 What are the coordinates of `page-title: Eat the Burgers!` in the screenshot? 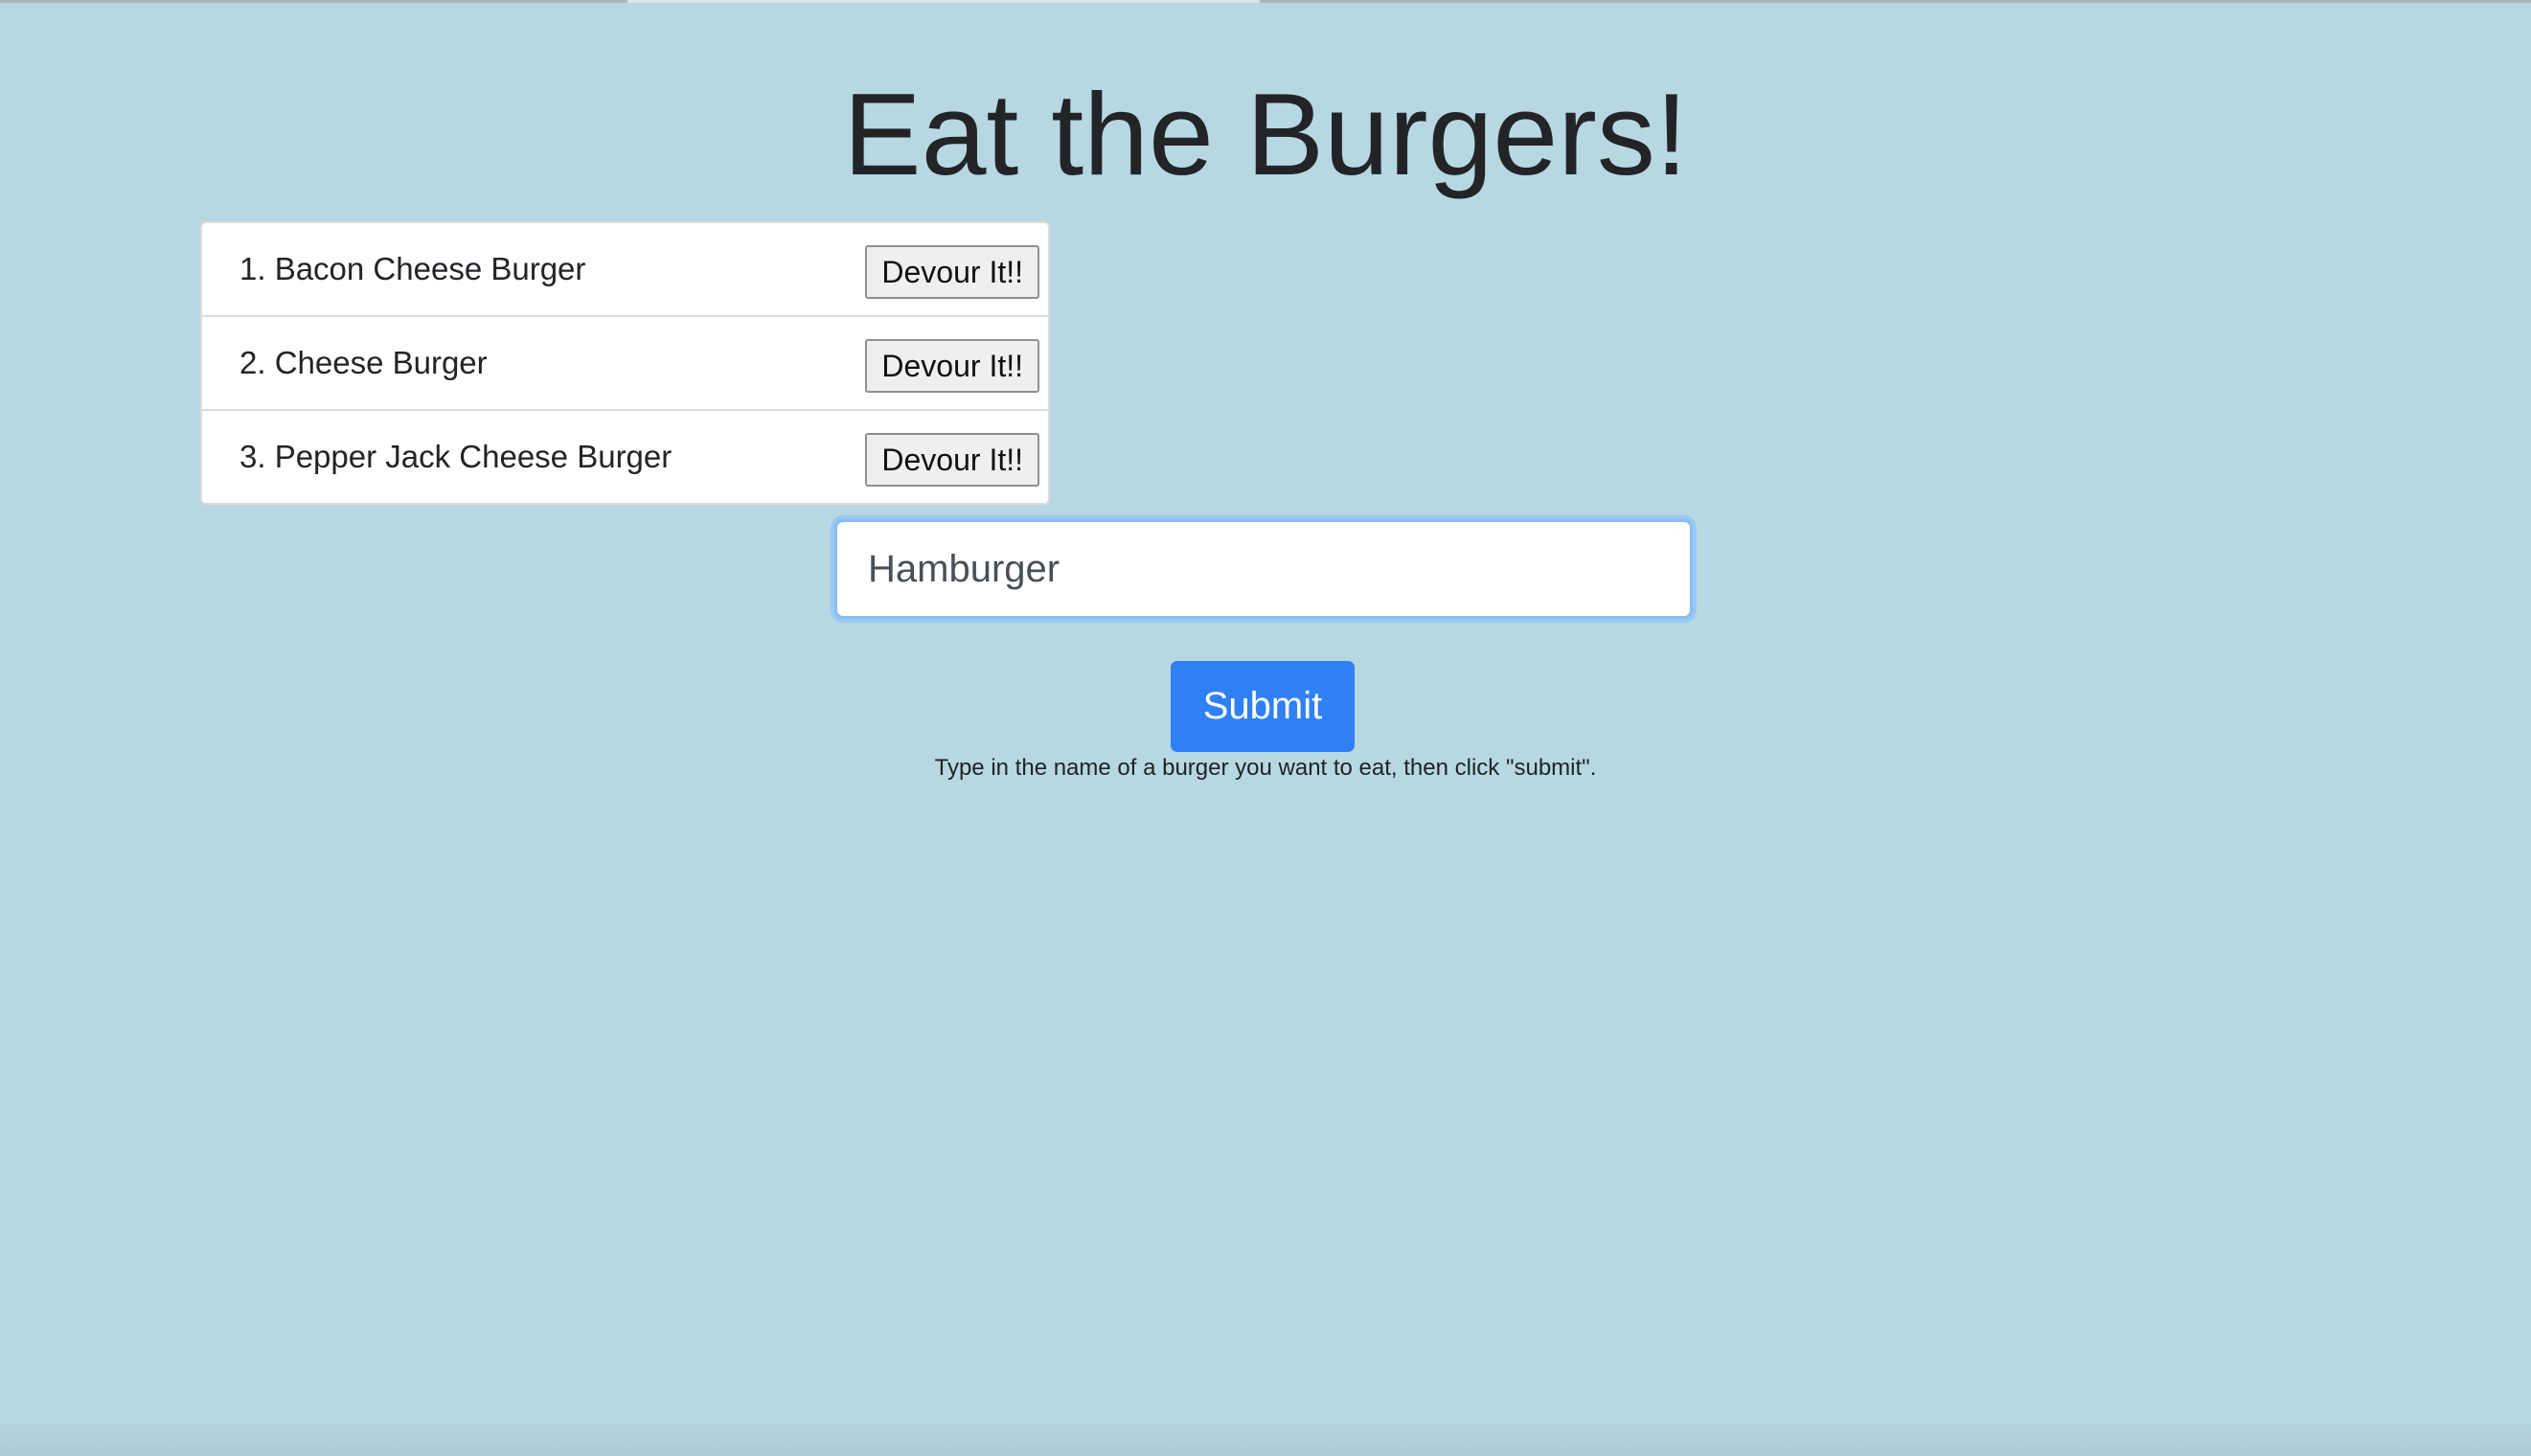 It's located at (1265, 134).